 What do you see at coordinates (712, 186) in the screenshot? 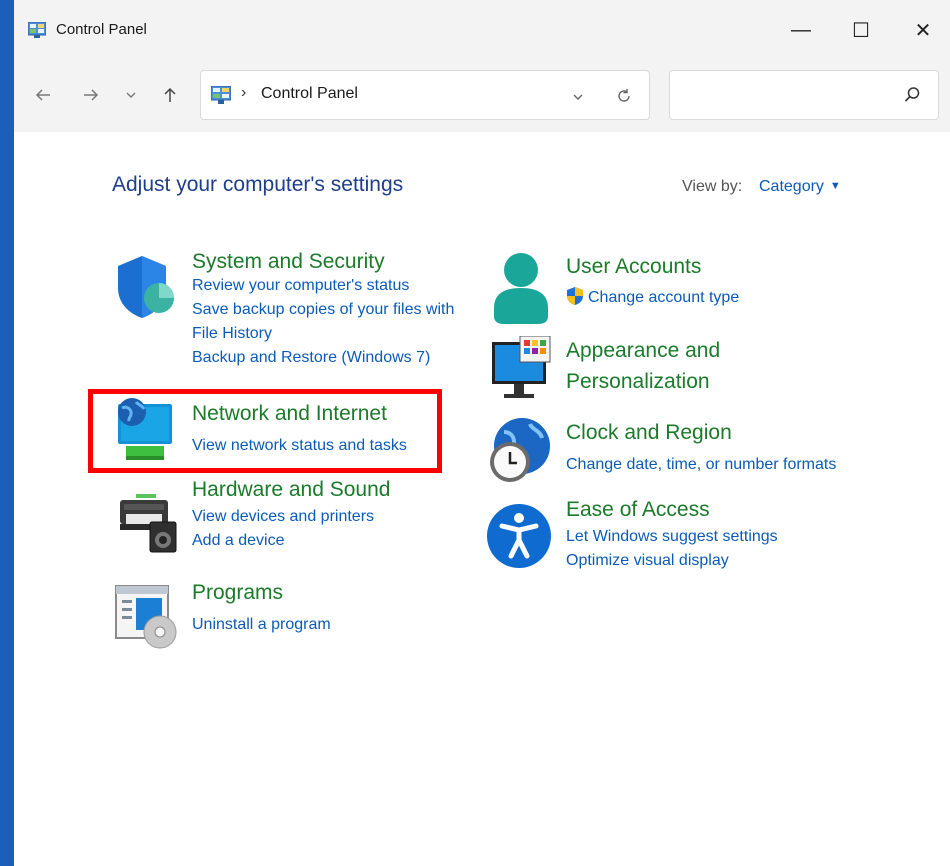
I see `view-by-label: View by:` at bounding box center [712, 186].